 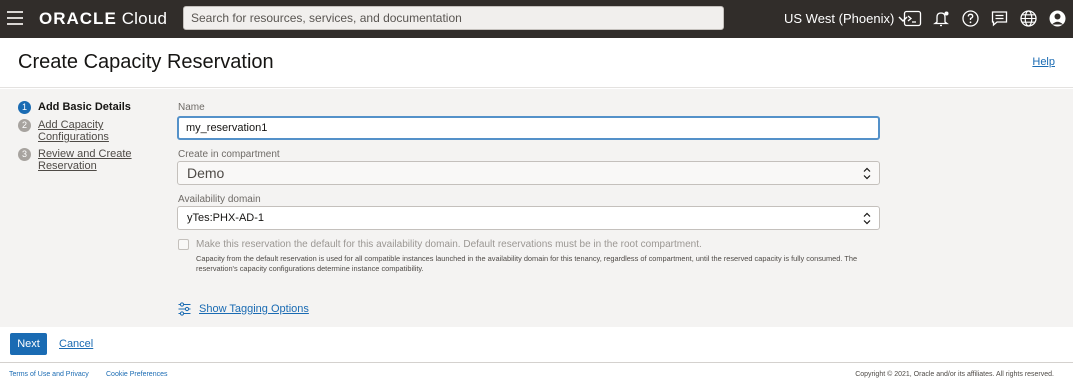 I want to click on step-add-basic-details: 1 Add Basic Details, so click(x=93, y=107).